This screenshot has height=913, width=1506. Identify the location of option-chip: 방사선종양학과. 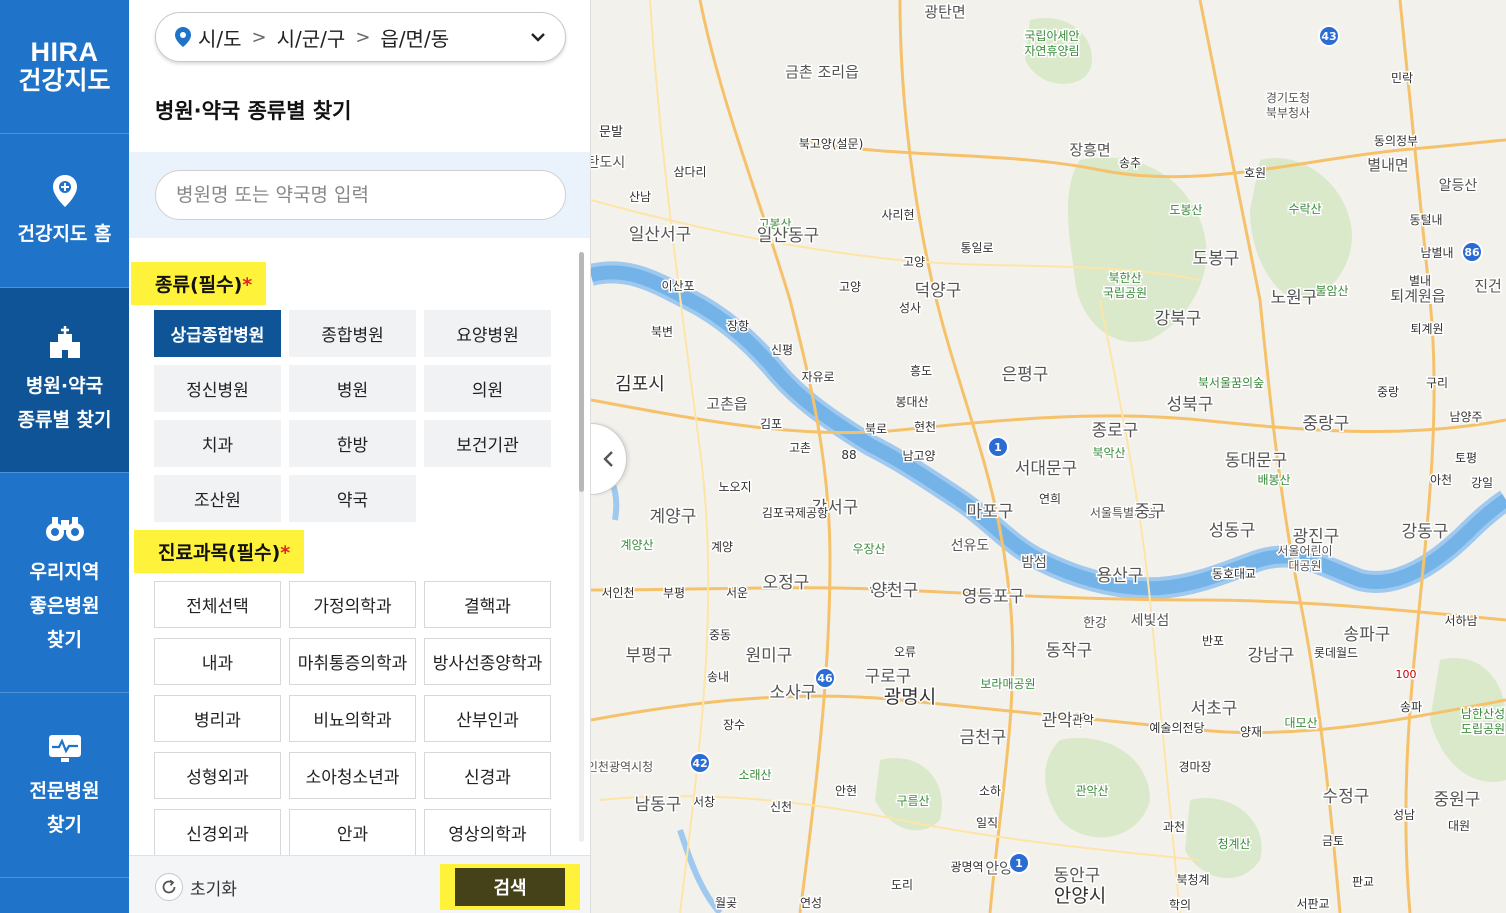
(487, 661).